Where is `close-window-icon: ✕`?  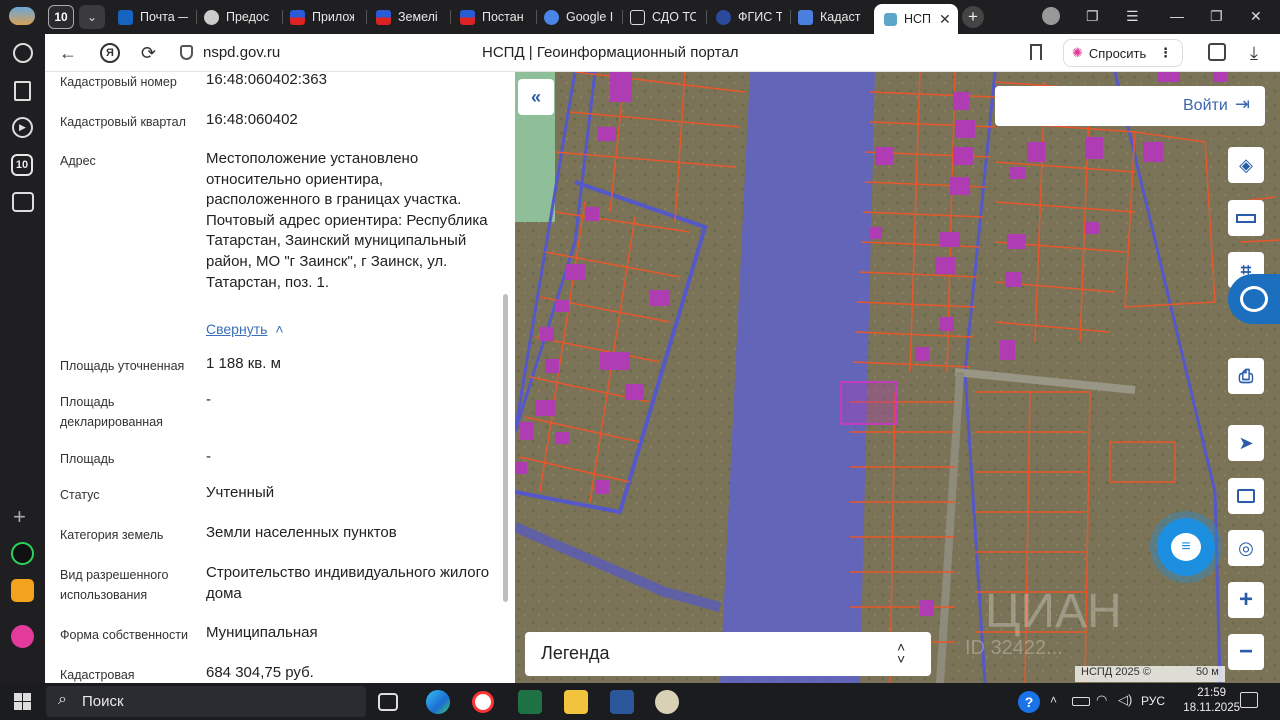
close-window-icon: ✕ is located at coordinates (1256, 16).